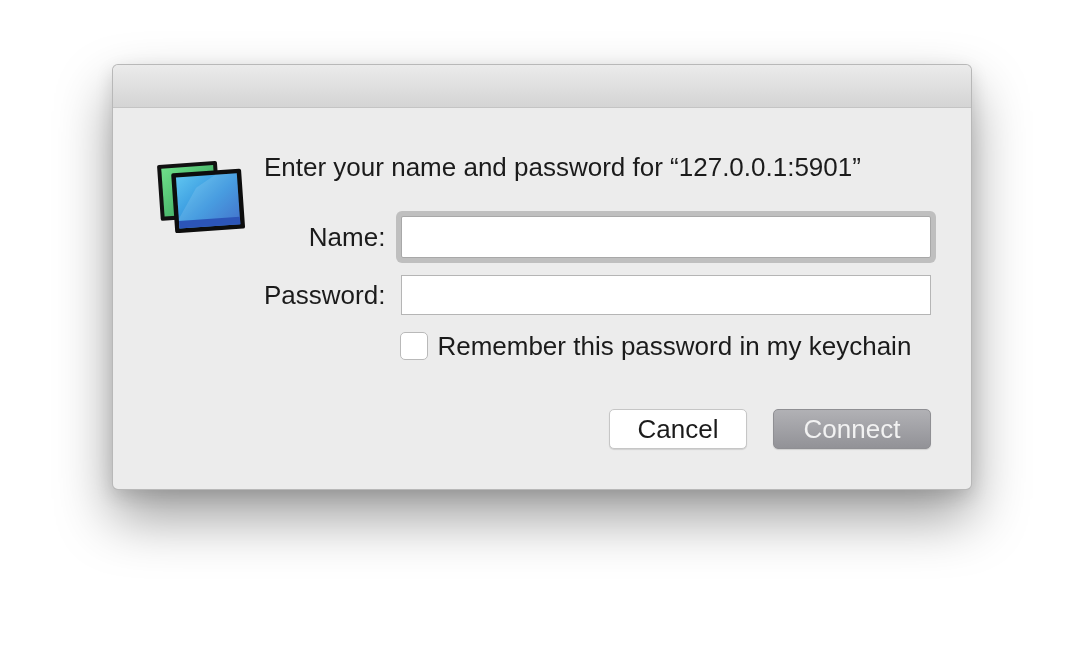 The width and height of the screenshot is (1084, 650). What do you see at coordinates (325, 295) in the screenshot?
I see `field-label: Password:` at bounding box center [325, 295].